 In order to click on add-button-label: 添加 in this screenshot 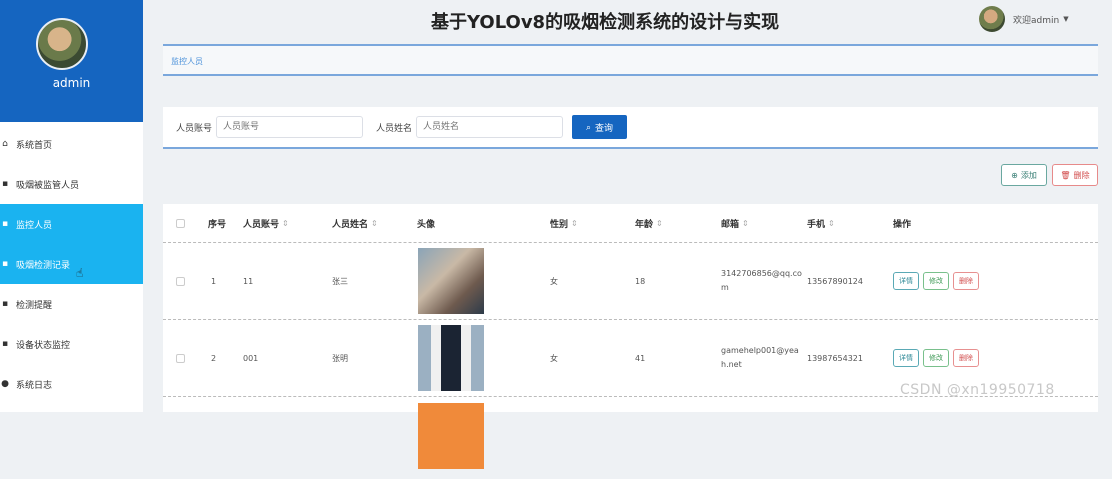, I will do `click(1028, 175)`.